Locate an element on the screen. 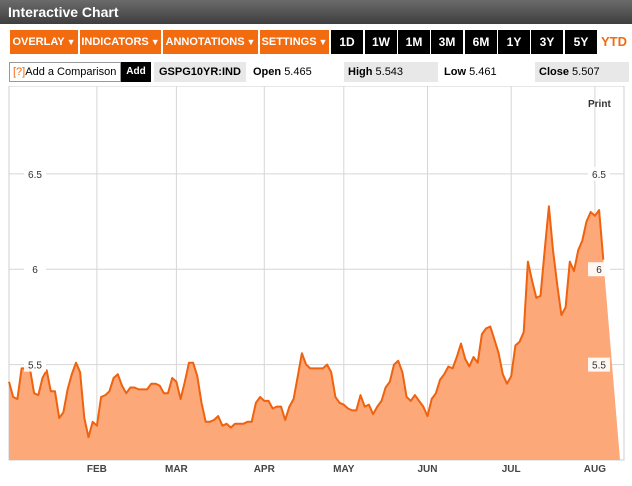  x-tick-label: AUG is located at coordinates (595, 469).